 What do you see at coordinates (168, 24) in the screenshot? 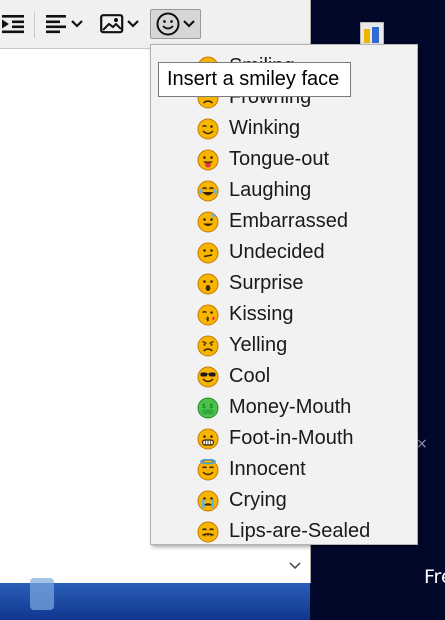
I see `smiley-icon` at bounding box center [168, 24].